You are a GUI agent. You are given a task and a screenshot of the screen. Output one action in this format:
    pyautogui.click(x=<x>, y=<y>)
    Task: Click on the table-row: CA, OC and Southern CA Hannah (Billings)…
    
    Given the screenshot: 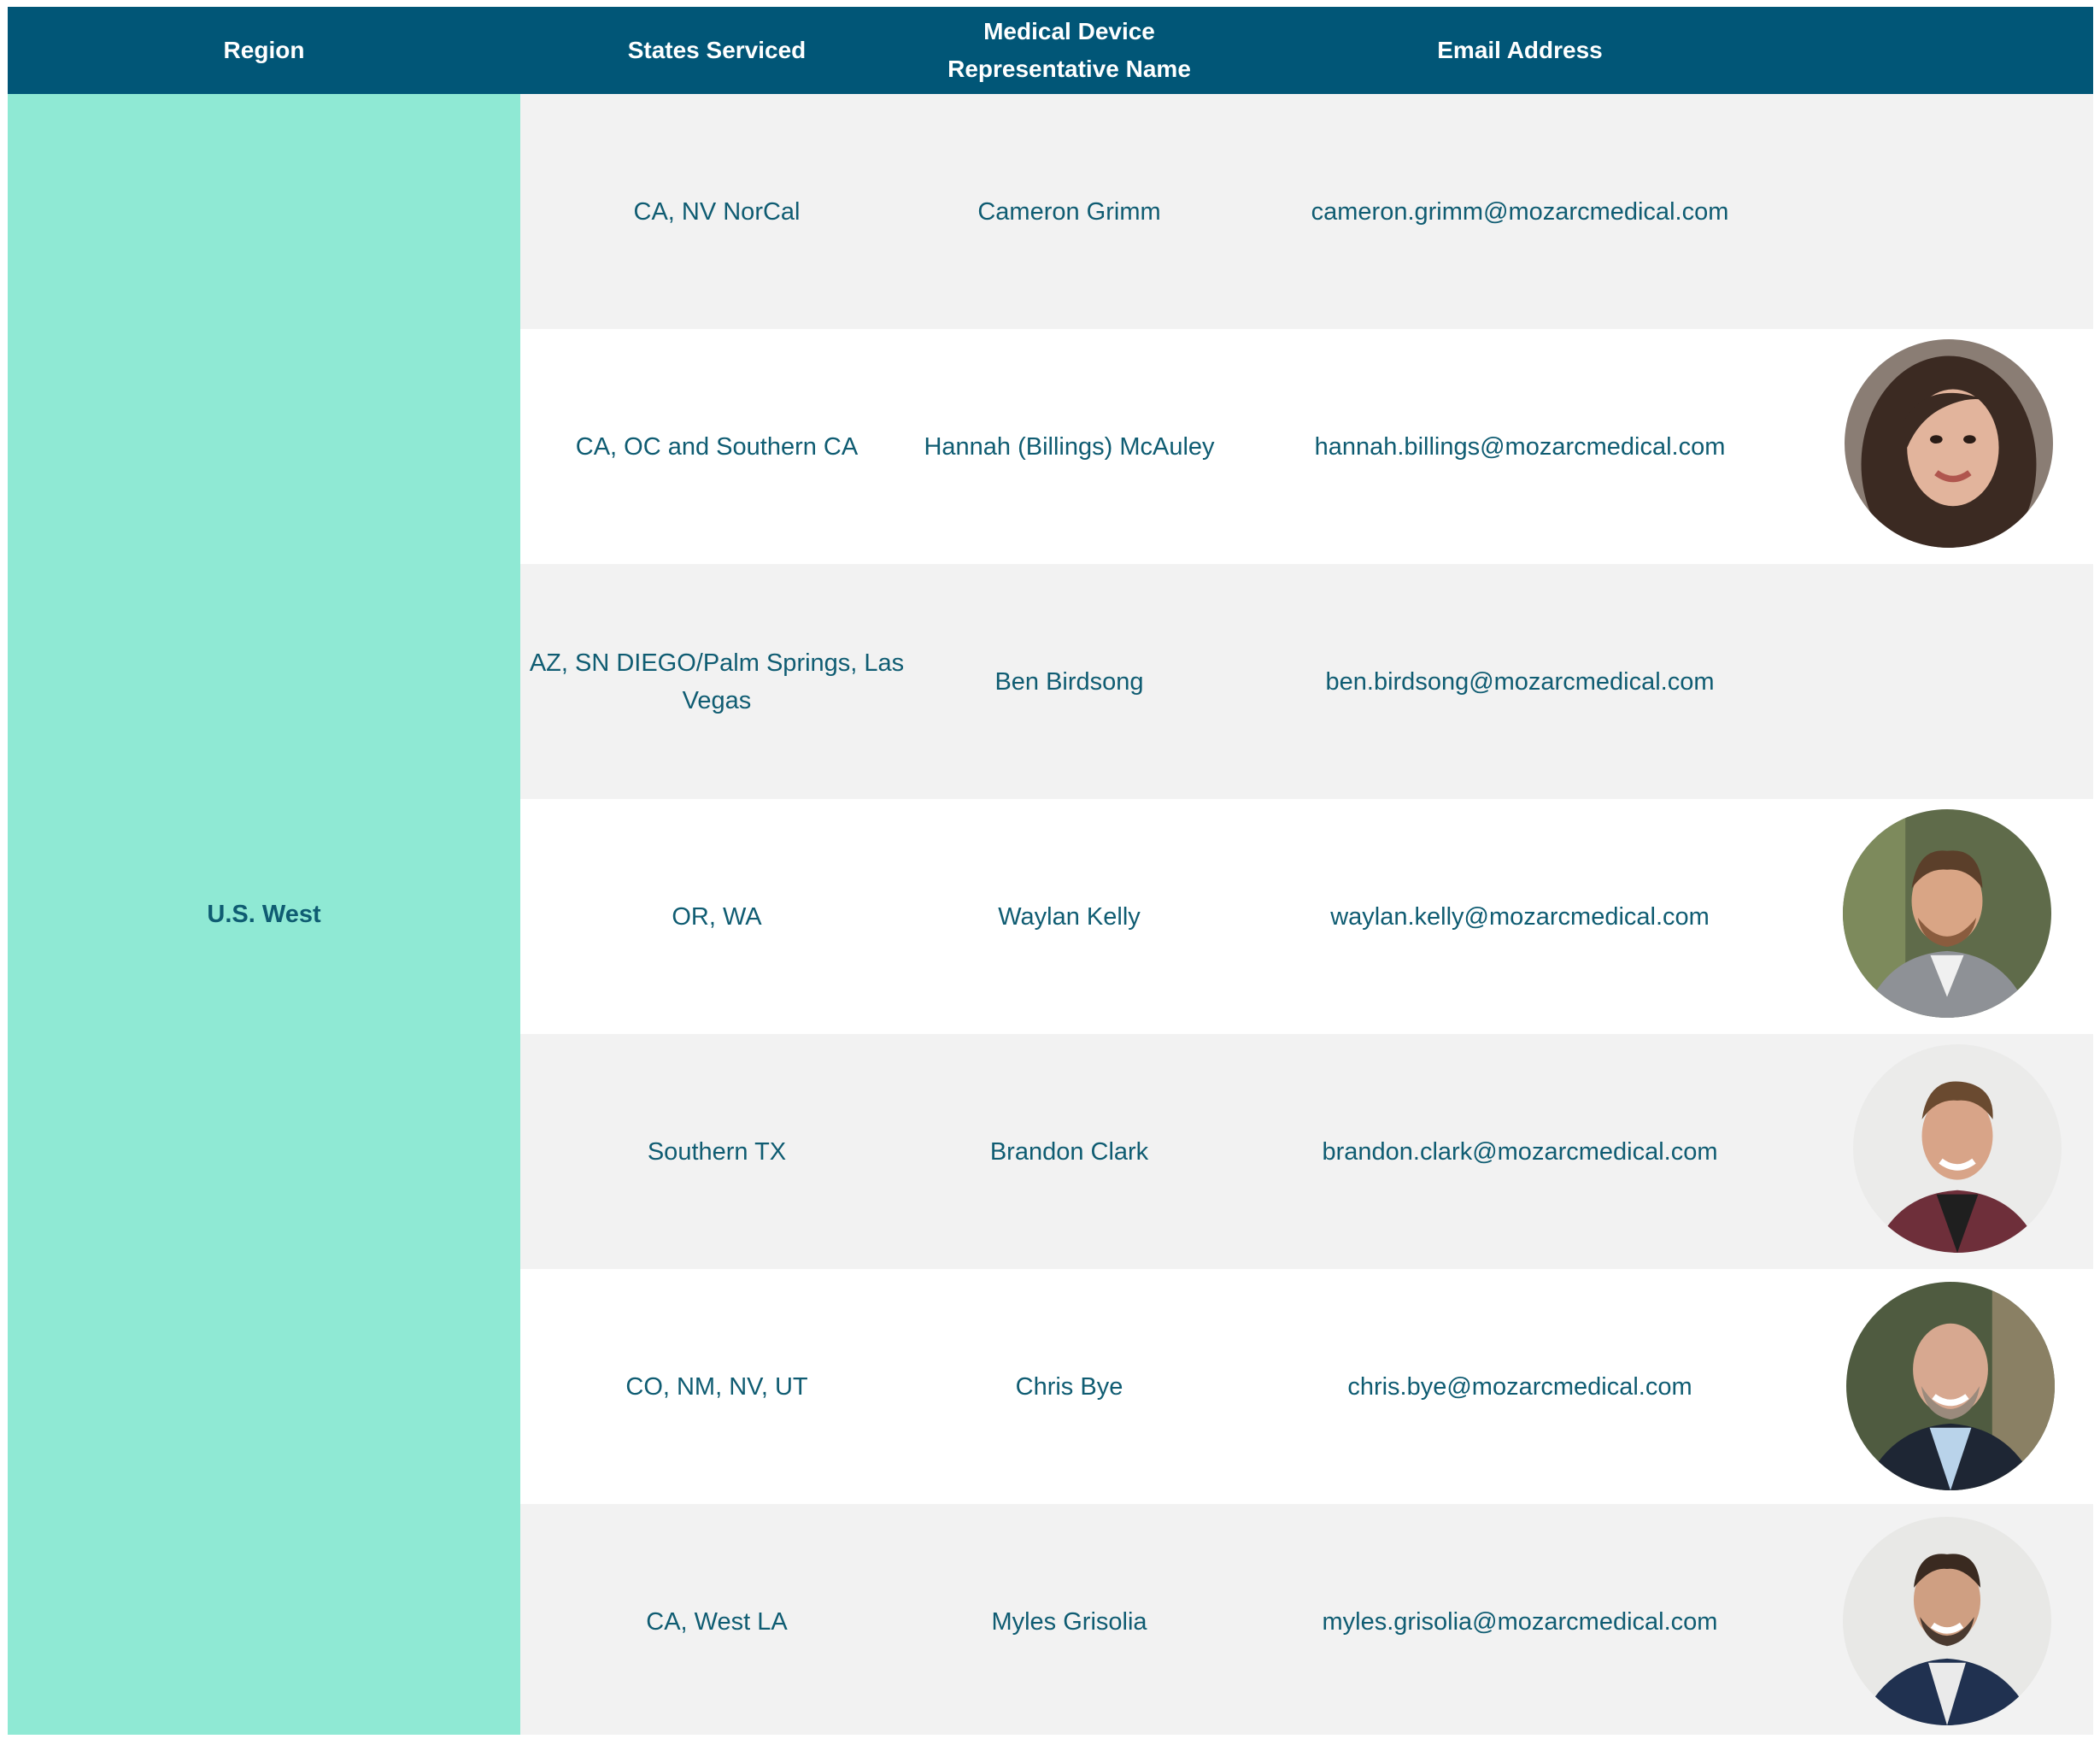 What is the action you would take?
    pyautogui.click(x=1306, y=446)
    